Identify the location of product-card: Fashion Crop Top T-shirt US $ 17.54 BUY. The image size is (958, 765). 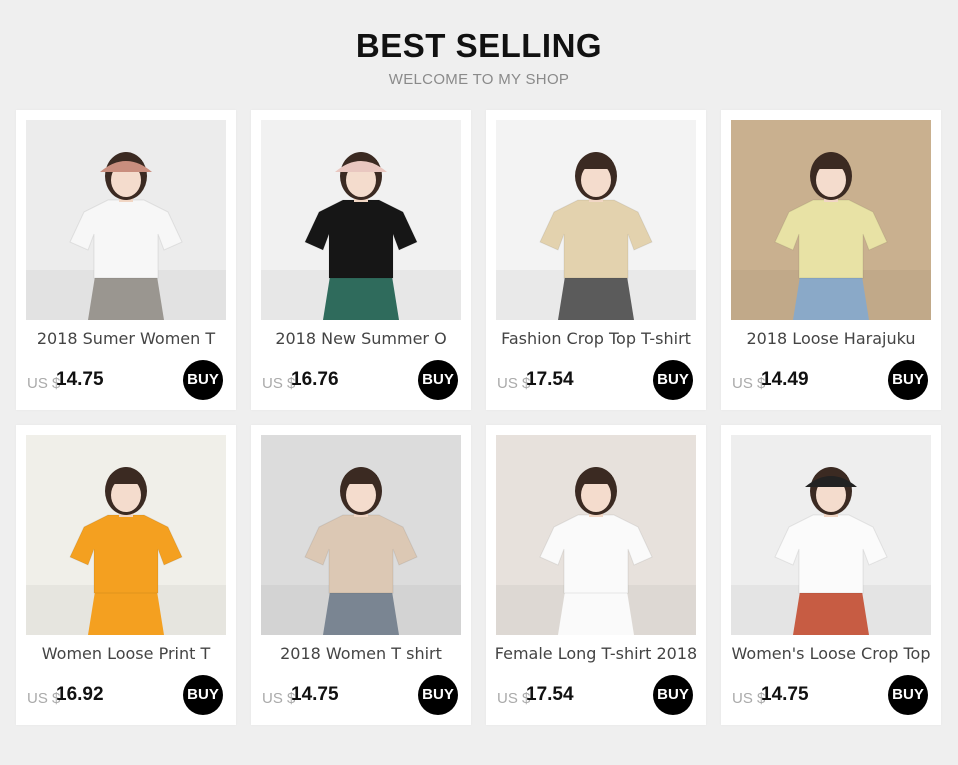
(596, 260).